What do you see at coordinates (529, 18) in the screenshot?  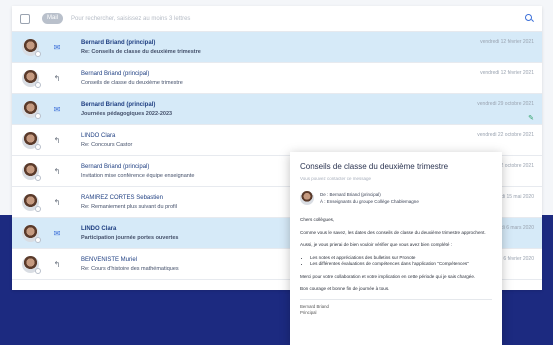 I see `search-icon` at bounding box center [529, 18].